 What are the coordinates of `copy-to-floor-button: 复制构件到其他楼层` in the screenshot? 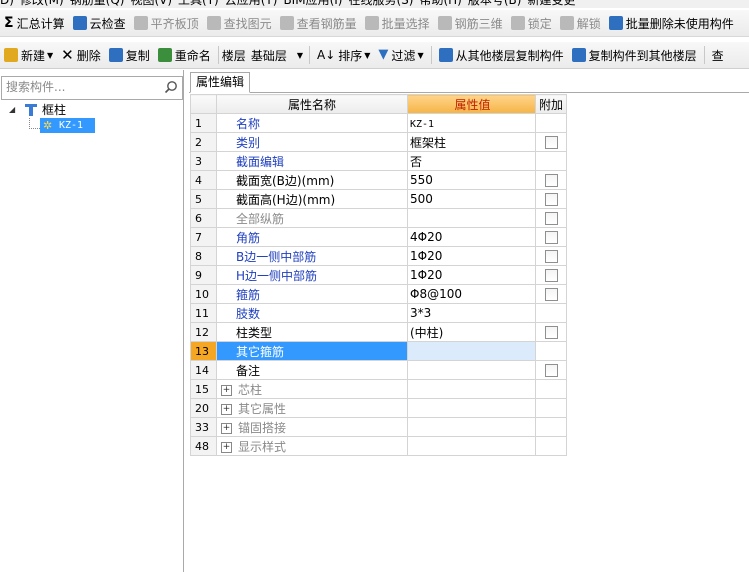 It's located at (634, 55).